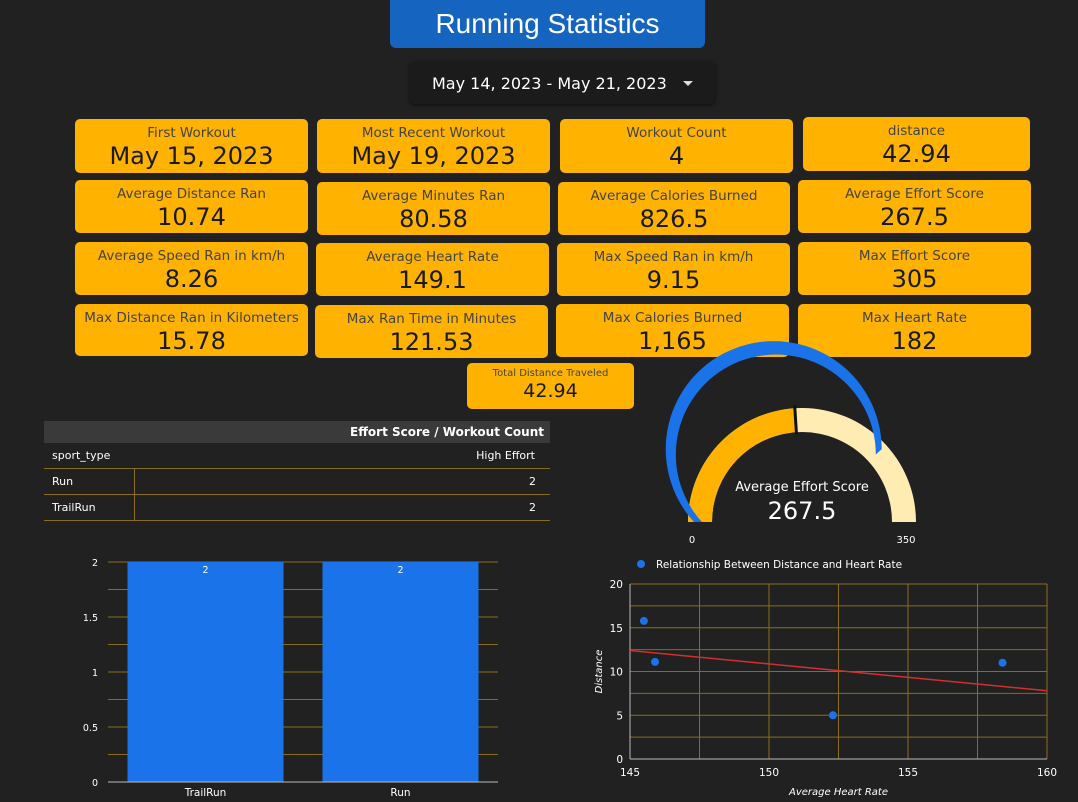  I want to click on table-header-row: sport_type High Effort, so click(297, 456).